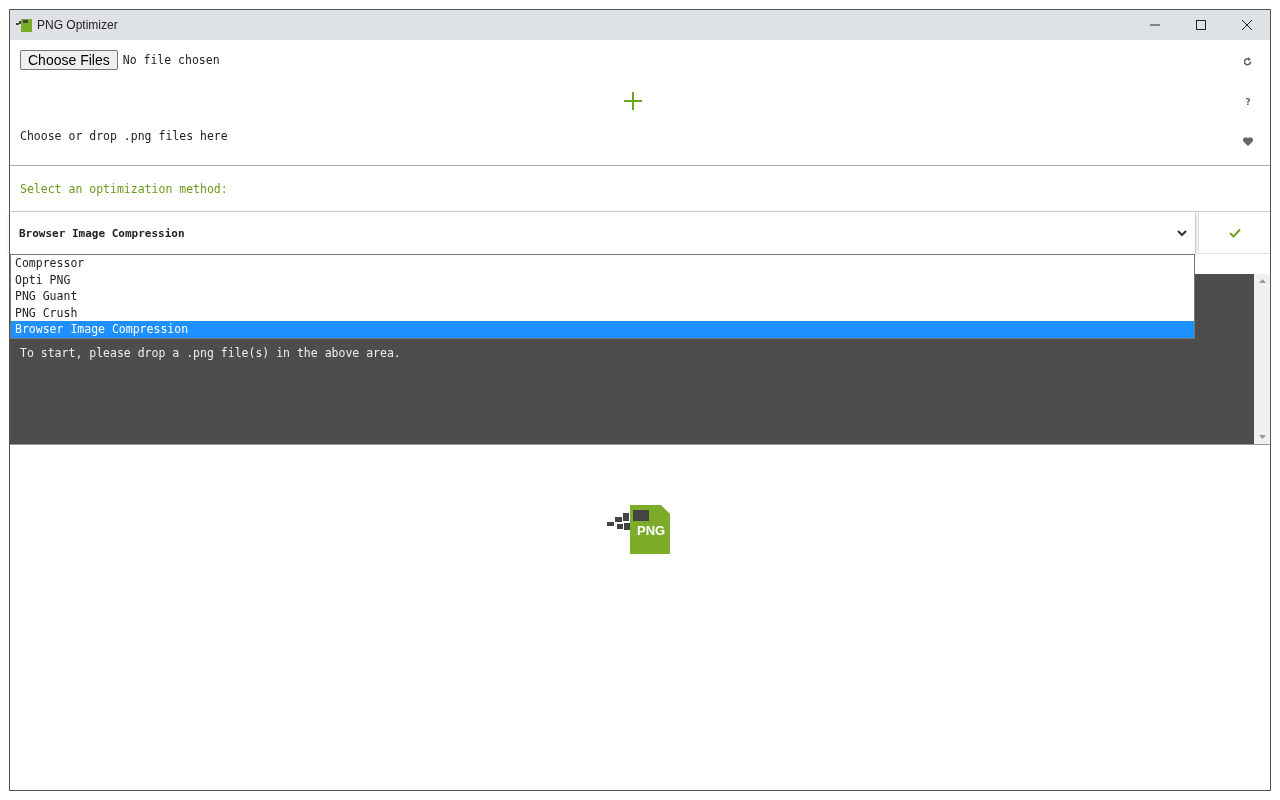 The image size is (1280, 800). Describe the element at coordinates (1182, 233) in the screenshot. I see `chevron-icon` at that location.